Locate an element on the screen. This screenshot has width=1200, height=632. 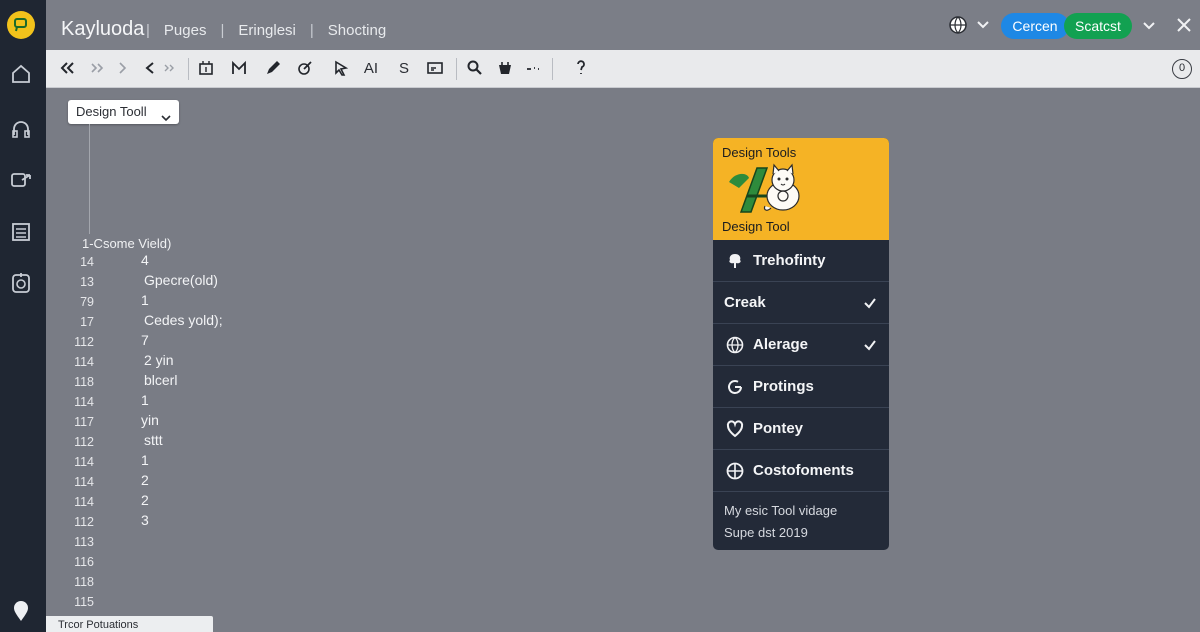
panel-item-label: Costofoments is located at coordinates (803, 470).